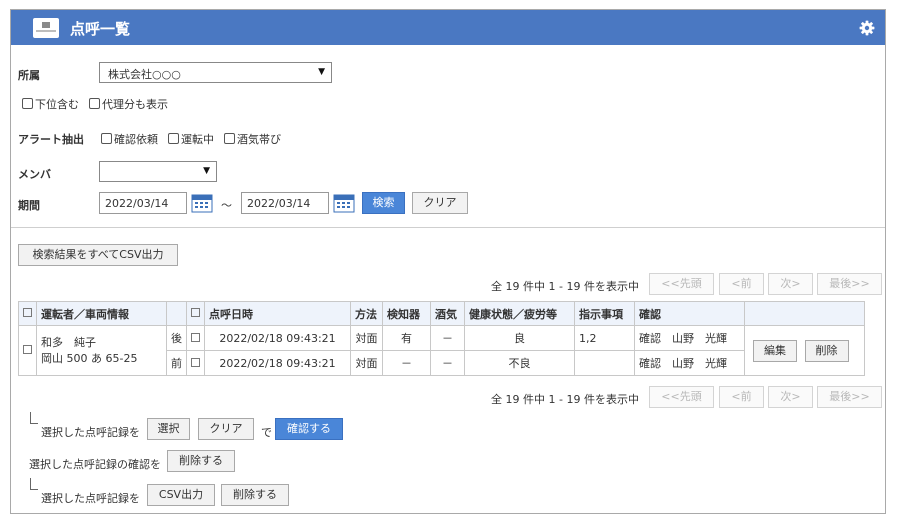 Image resolution: width=897 pixels, height=522 pixels. I want to click on col-driver: 運転者／車両情報, so click(101, 313).